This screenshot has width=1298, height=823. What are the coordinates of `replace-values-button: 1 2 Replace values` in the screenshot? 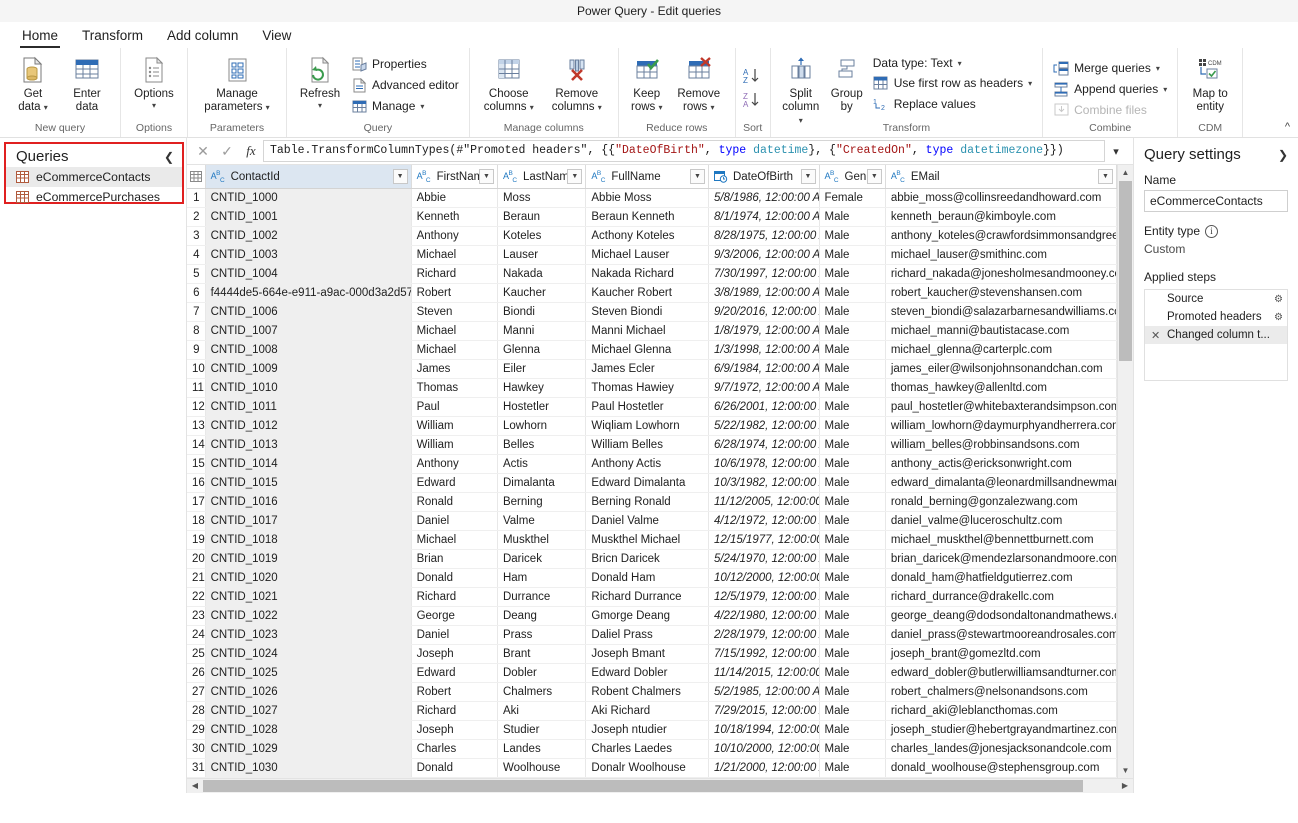 It's located at (952, 104).